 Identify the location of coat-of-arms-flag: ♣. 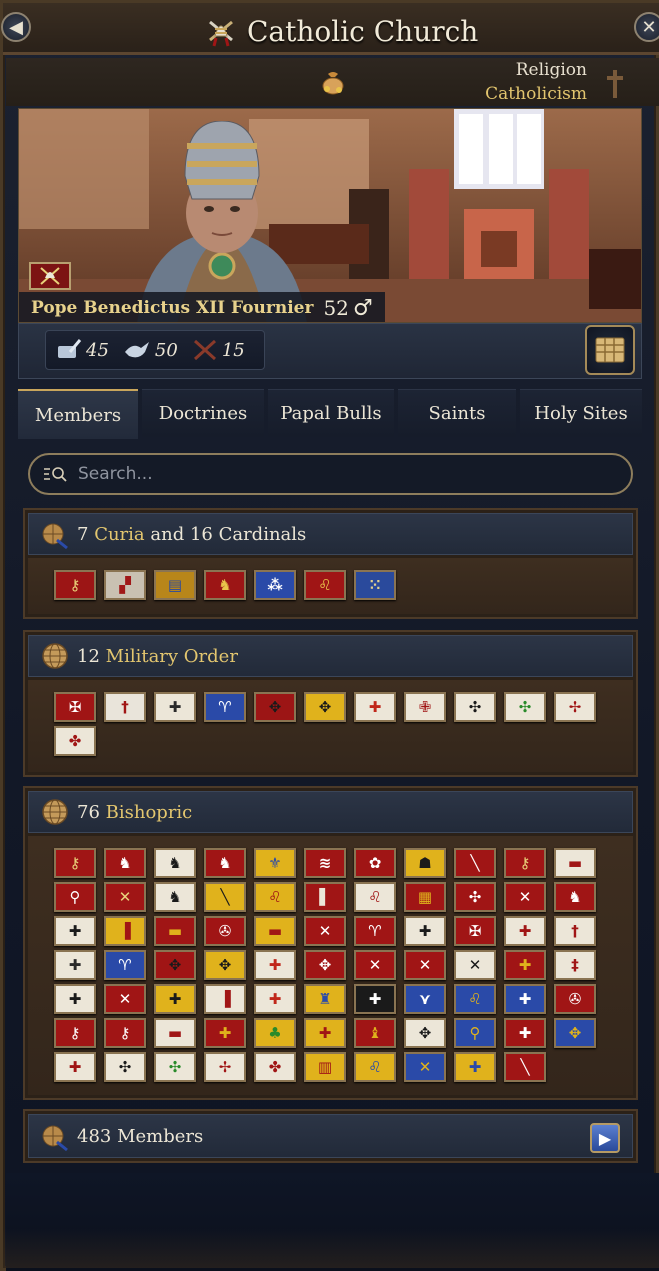
(275, 1033).